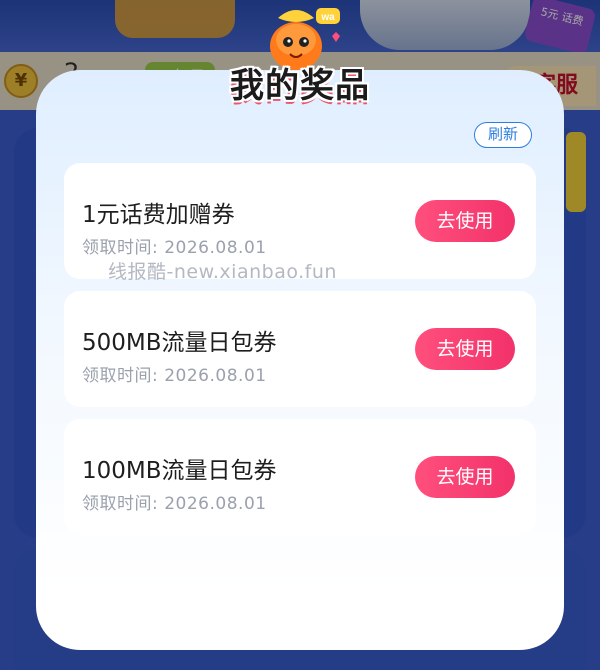 This screenshot has height=670, width=600. I want to click on watermark-text: 线报酷-new.xianbao.fun, so click(222, 272).